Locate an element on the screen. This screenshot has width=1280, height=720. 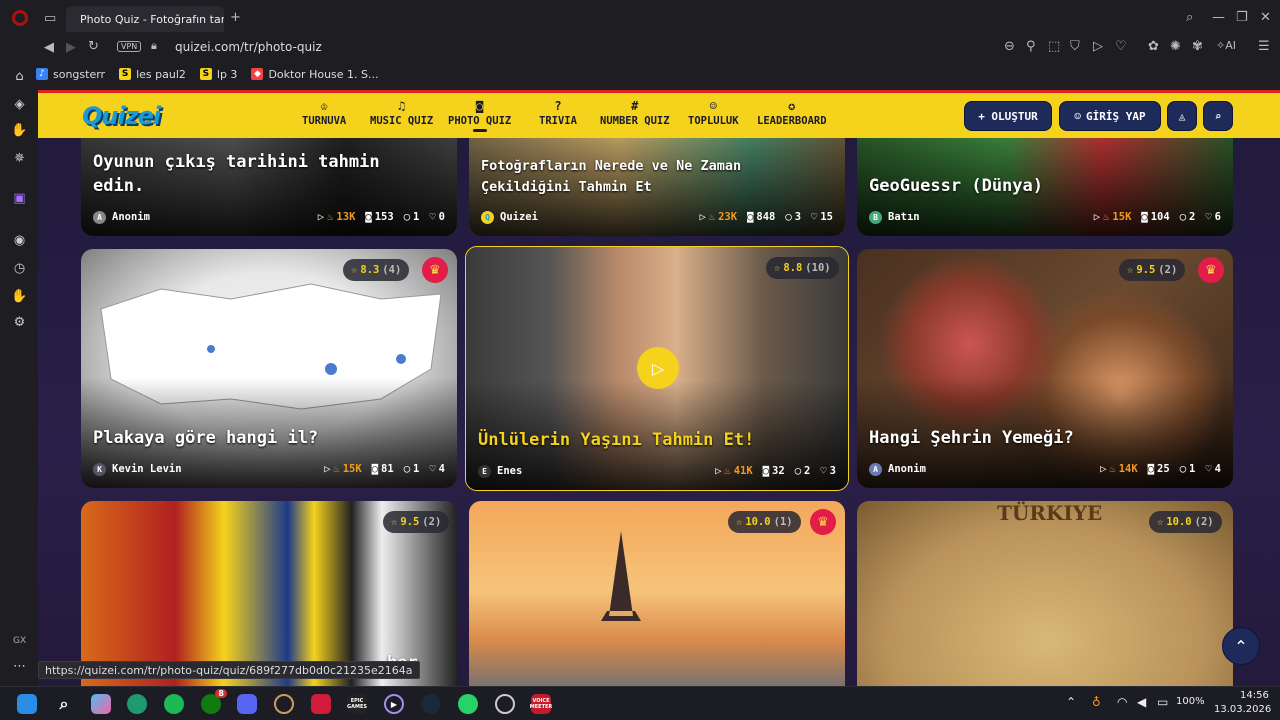
lock-icon: 🔒︎ is located at coordinates (154, 45).